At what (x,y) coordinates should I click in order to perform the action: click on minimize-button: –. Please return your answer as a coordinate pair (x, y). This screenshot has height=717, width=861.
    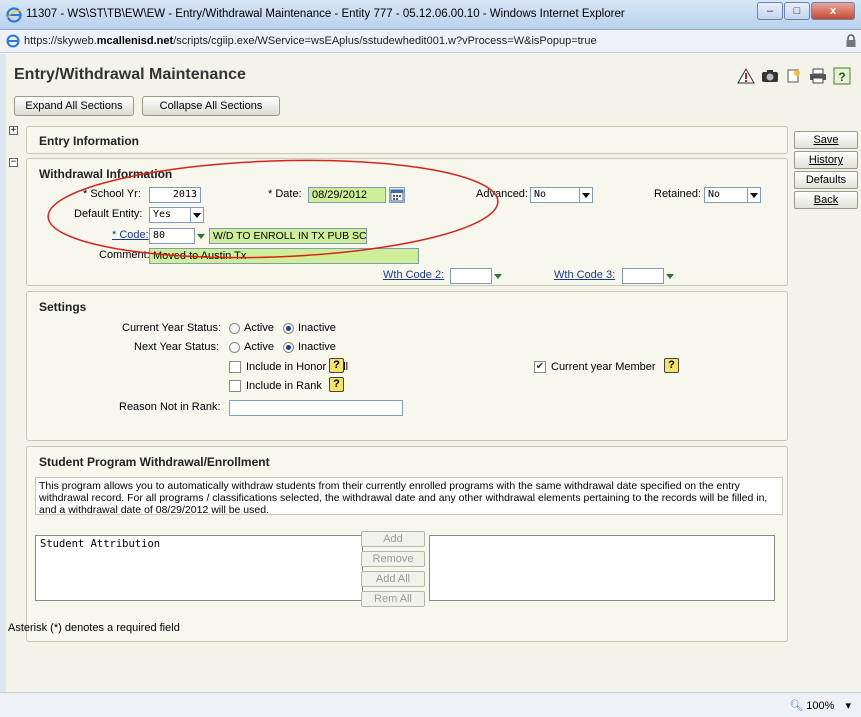
    Looking at the image, I should click on (770, 11).